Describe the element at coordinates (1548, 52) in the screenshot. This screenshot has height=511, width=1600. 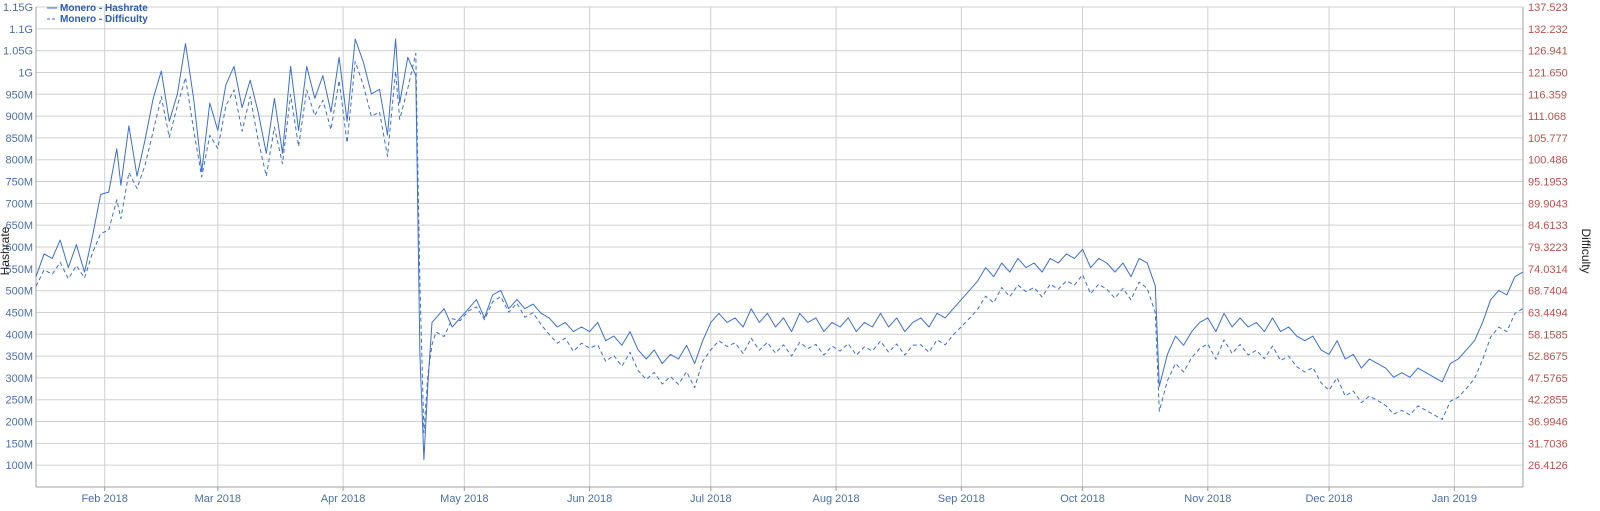
I see `y2-tick-label: 126.941` at that location.